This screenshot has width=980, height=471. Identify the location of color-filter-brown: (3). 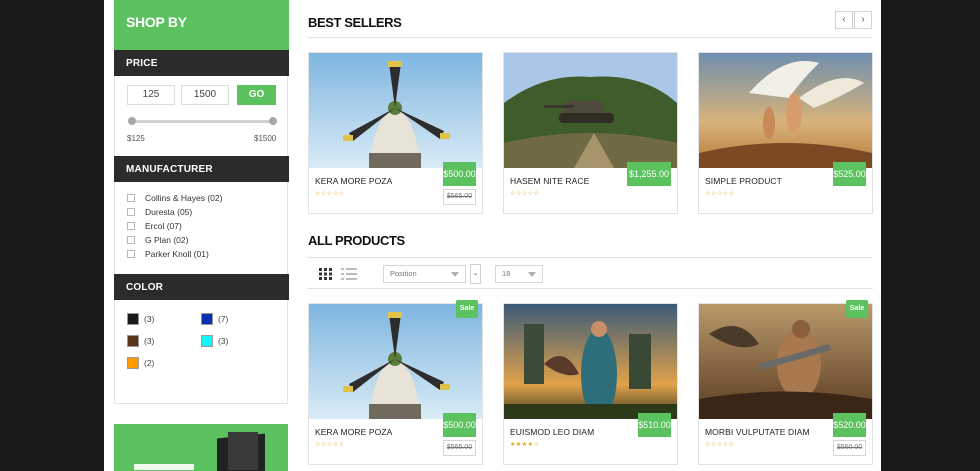
(140, 341).